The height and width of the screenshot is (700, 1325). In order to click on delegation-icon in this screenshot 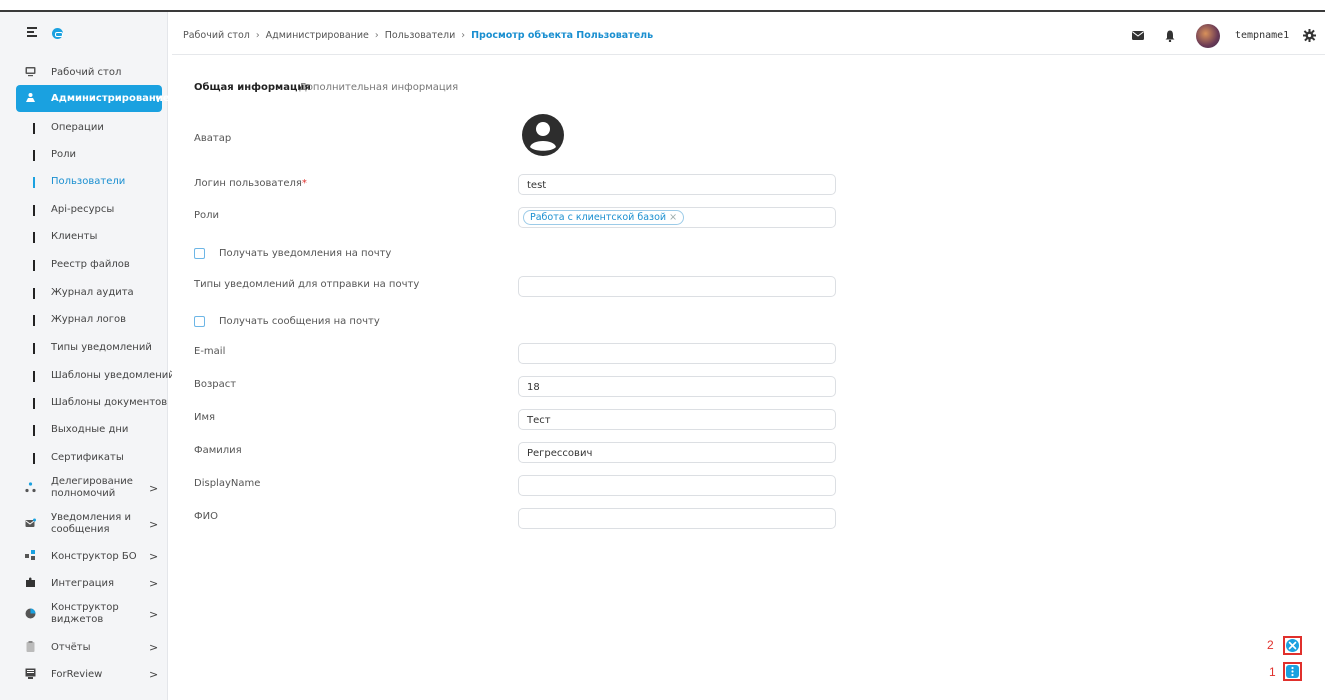, I will do `click(30, 487)`.